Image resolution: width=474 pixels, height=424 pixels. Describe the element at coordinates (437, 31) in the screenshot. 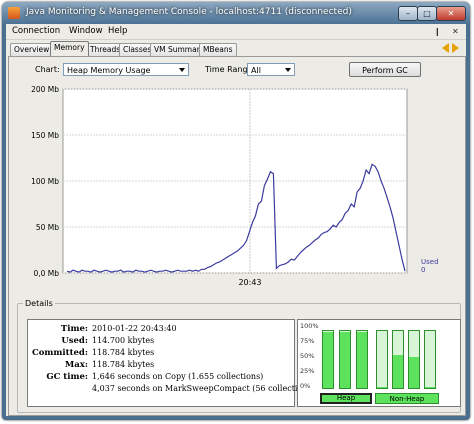

I see `restore-internal-frame-icon: ❙` at that location.